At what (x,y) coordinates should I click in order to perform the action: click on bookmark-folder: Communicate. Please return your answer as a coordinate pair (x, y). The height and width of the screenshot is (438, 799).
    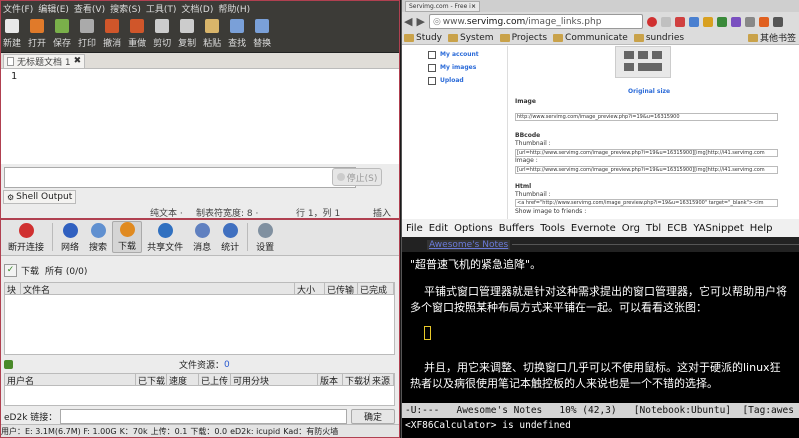
    Looking at the image, I should click on (590, 38).